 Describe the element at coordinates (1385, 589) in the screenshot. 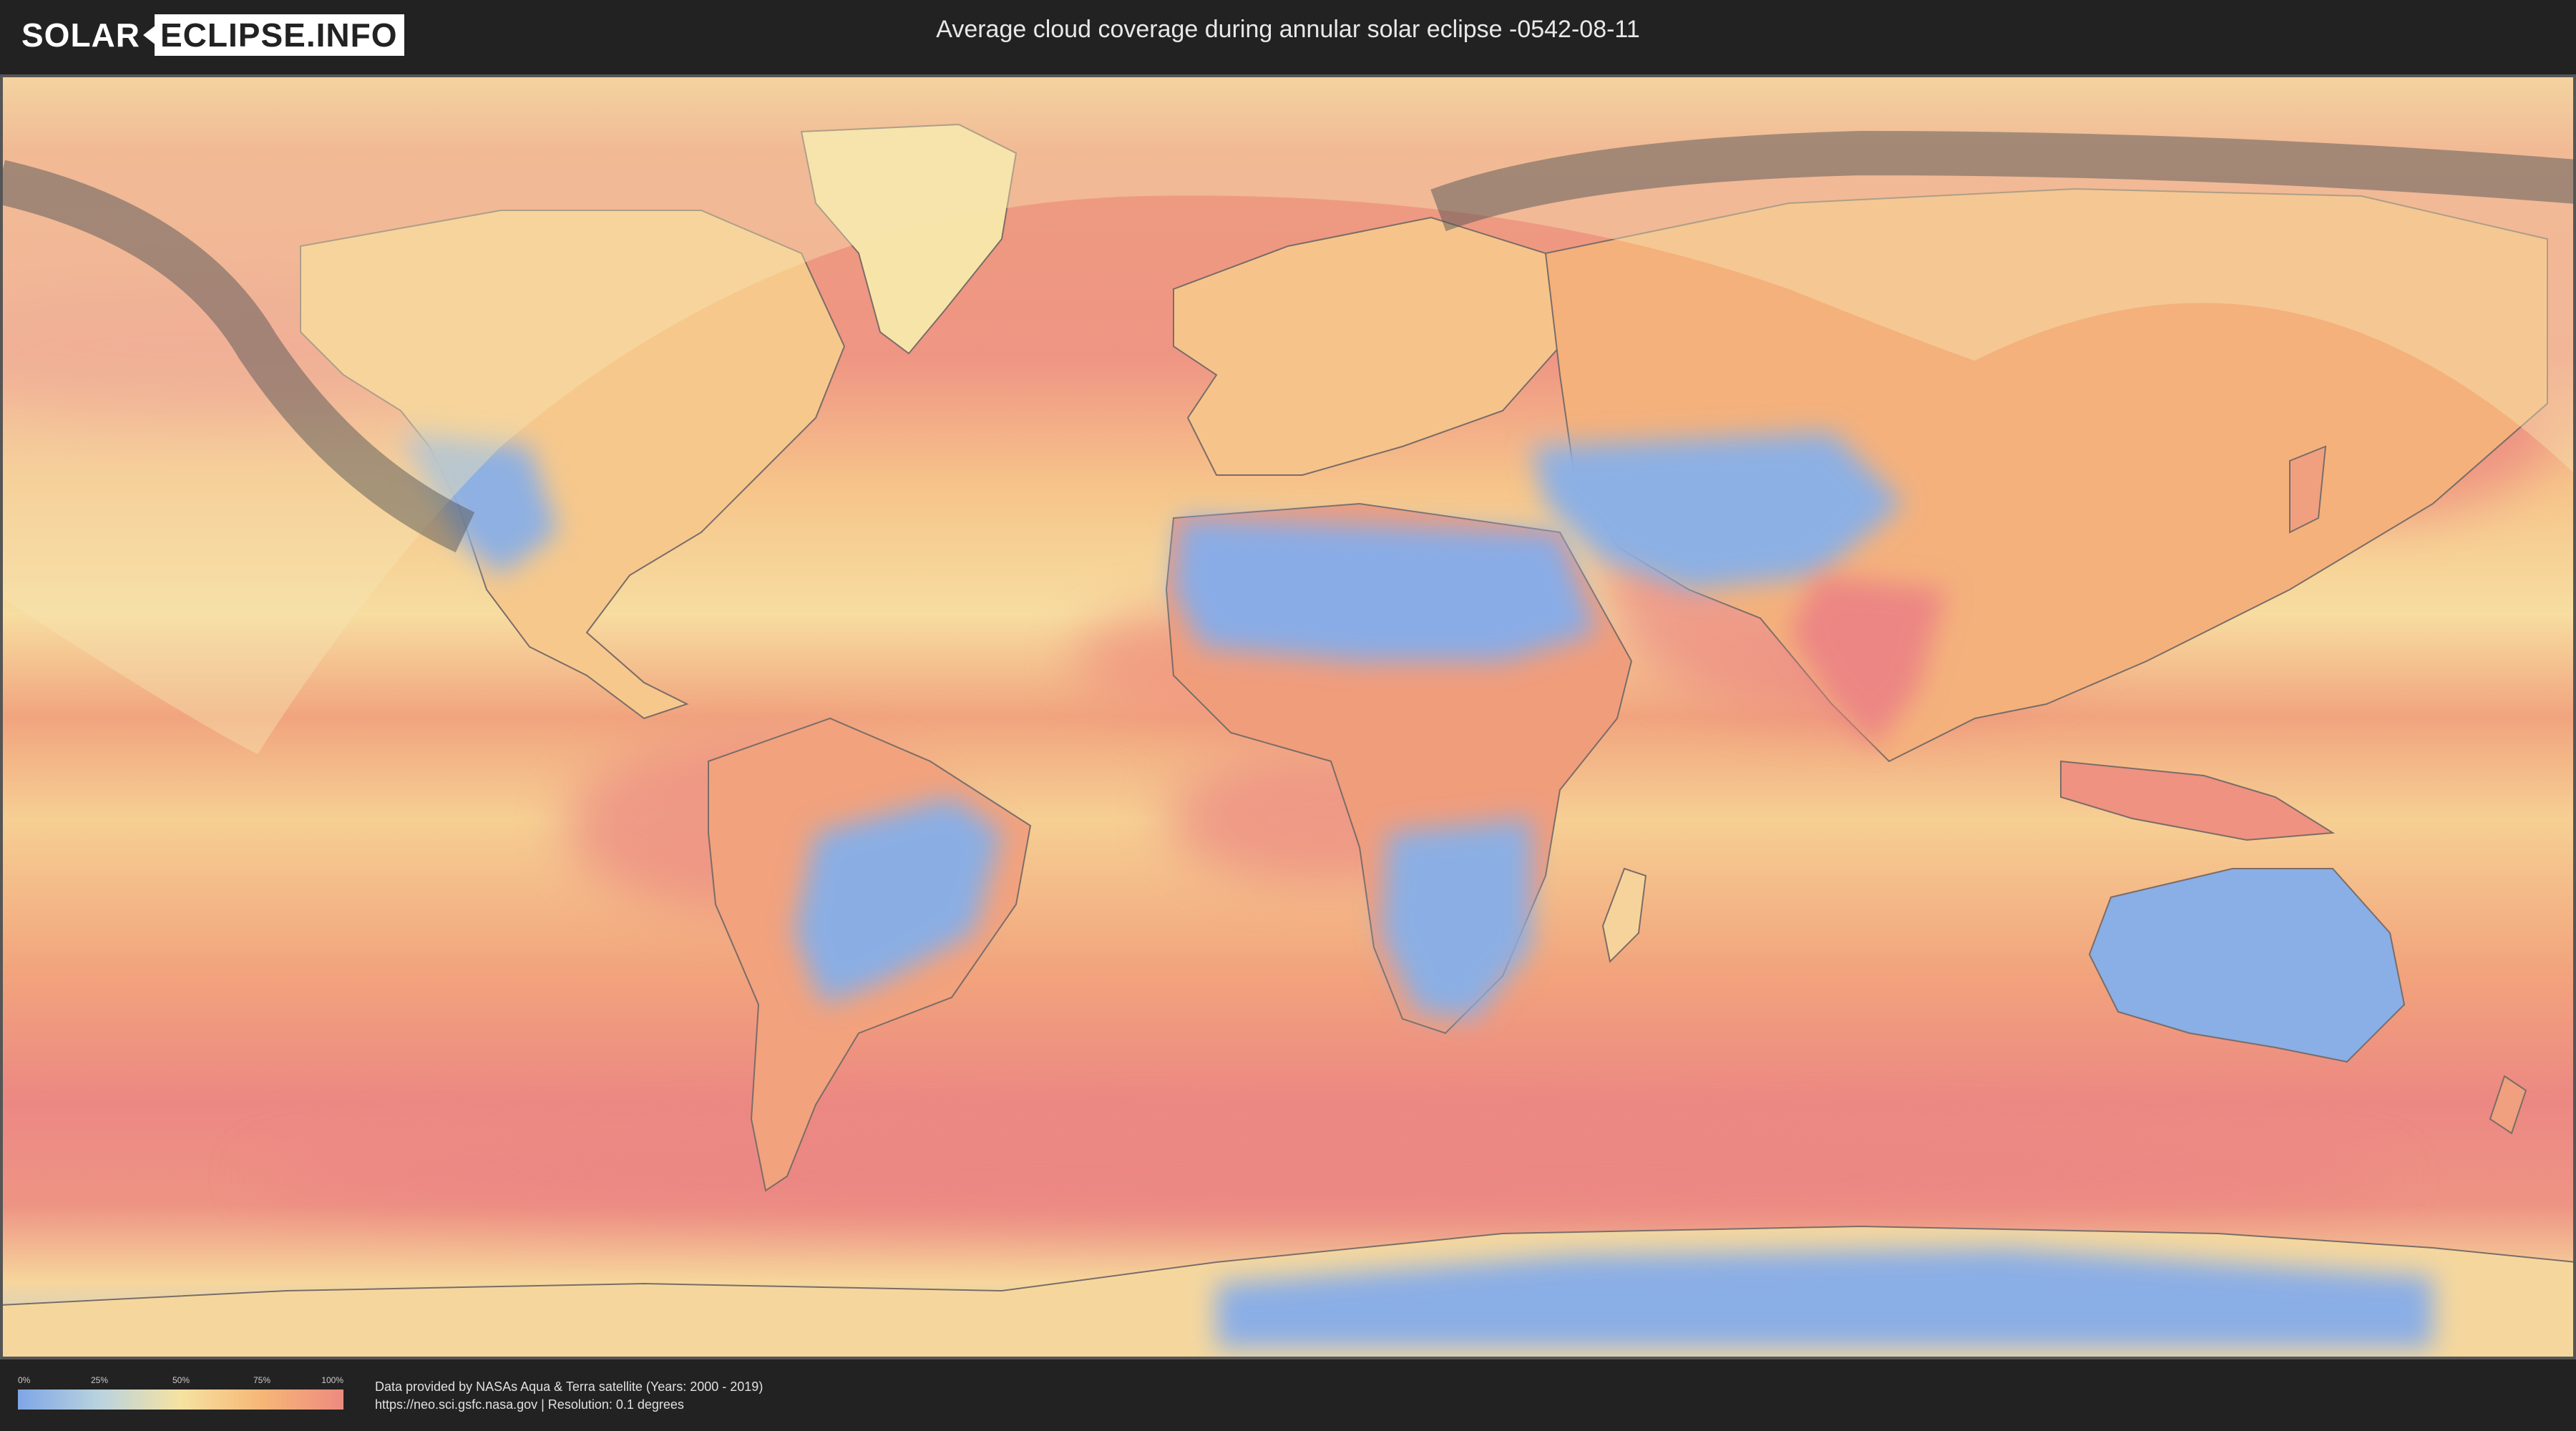

I see `land-sahara-clear` at that location.